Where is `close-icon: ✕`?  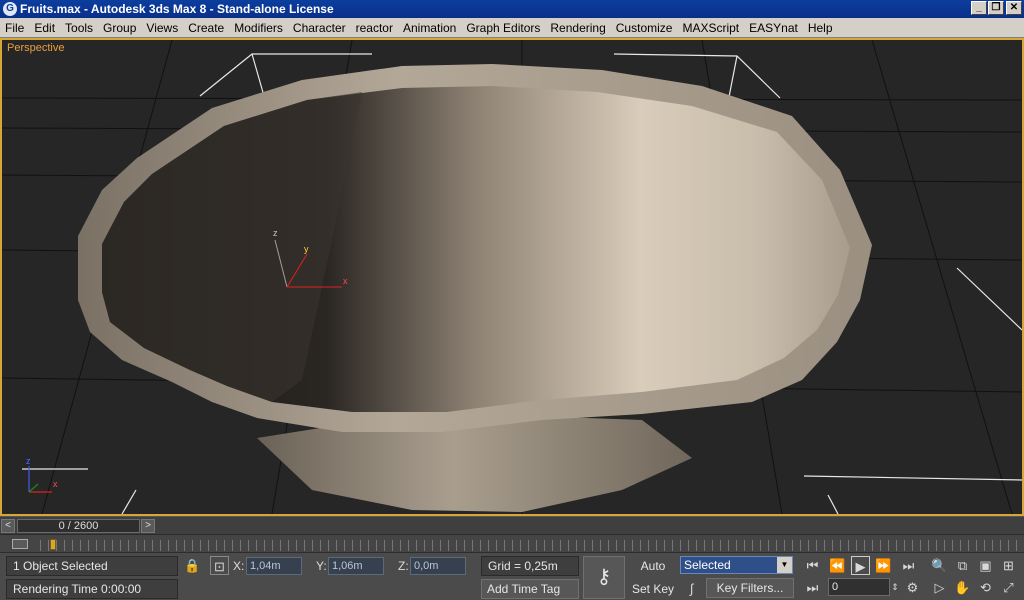 close-icon: ✕ is located at coordinates (1014, 8).